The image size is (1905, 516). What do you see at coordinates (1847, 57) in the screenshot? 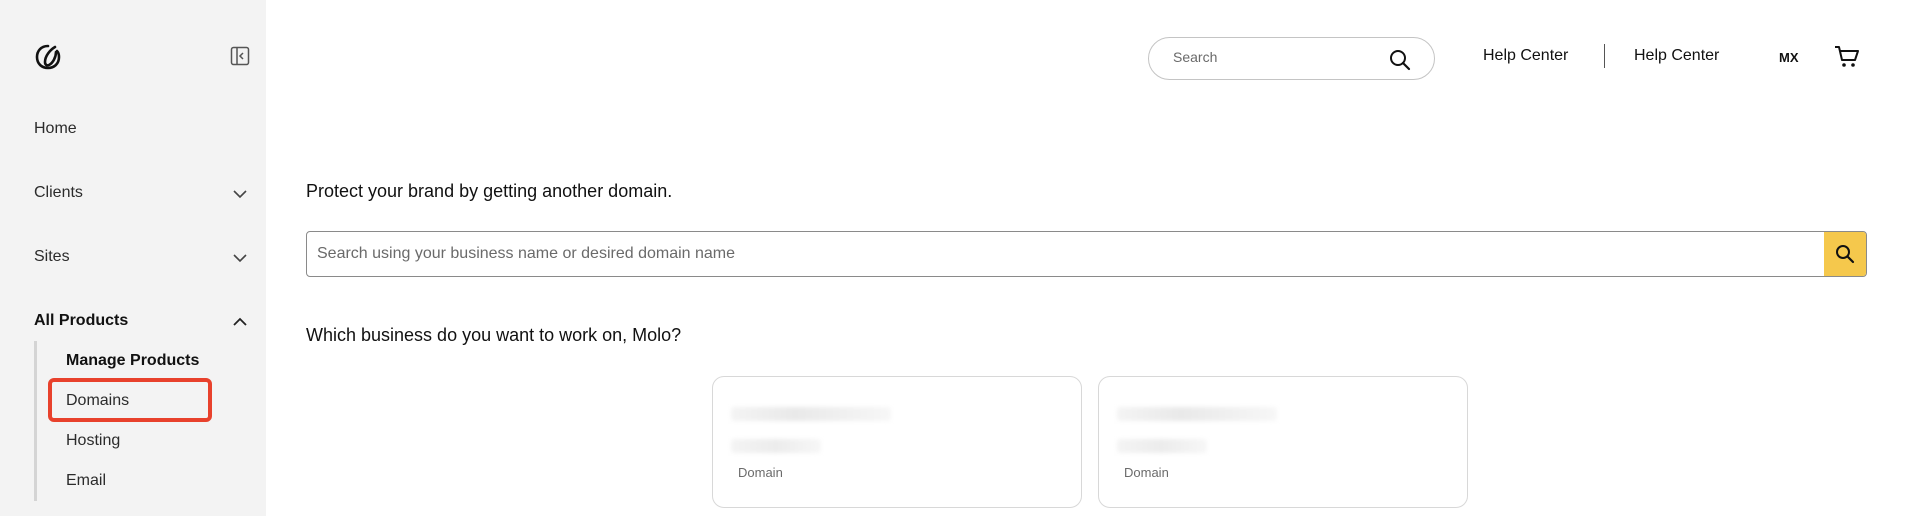
I see `cart-icon` at bounding box center [1847, 57].